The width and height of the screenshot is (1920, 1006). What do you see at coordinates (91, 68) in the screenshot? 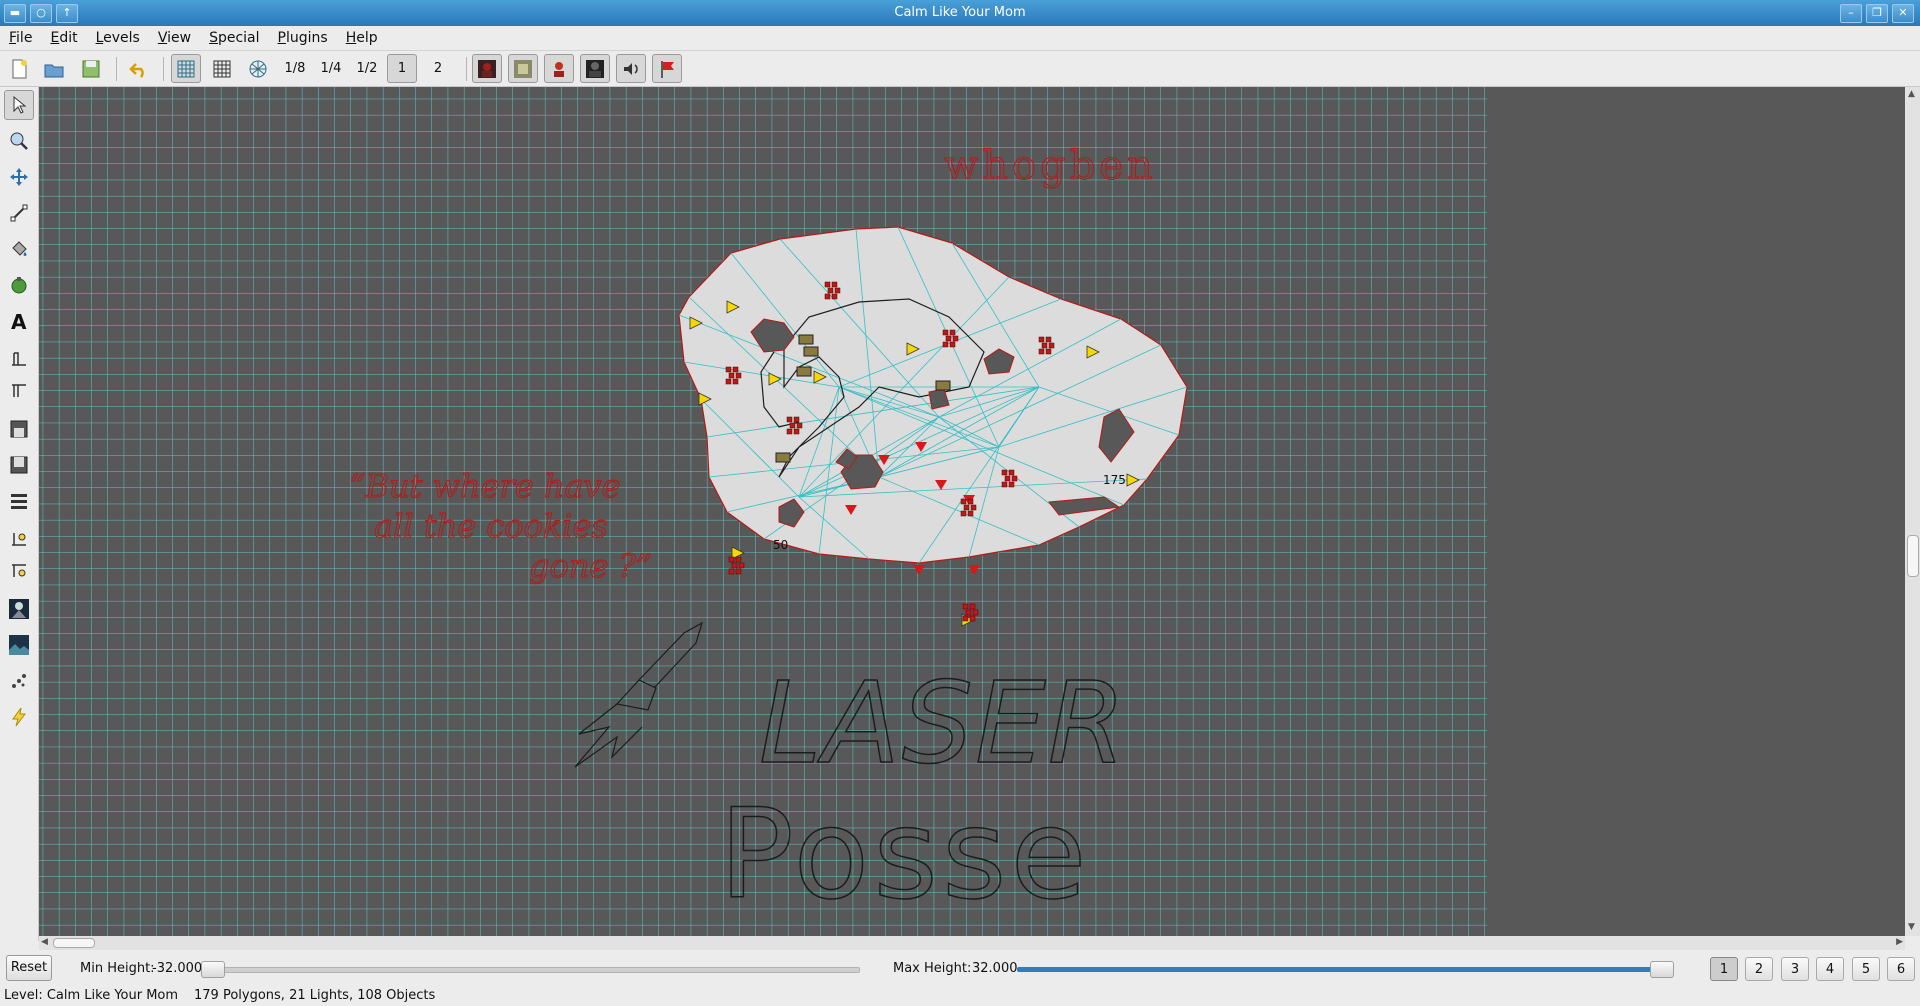
I see `save-button` at bounding box center [91, 68].